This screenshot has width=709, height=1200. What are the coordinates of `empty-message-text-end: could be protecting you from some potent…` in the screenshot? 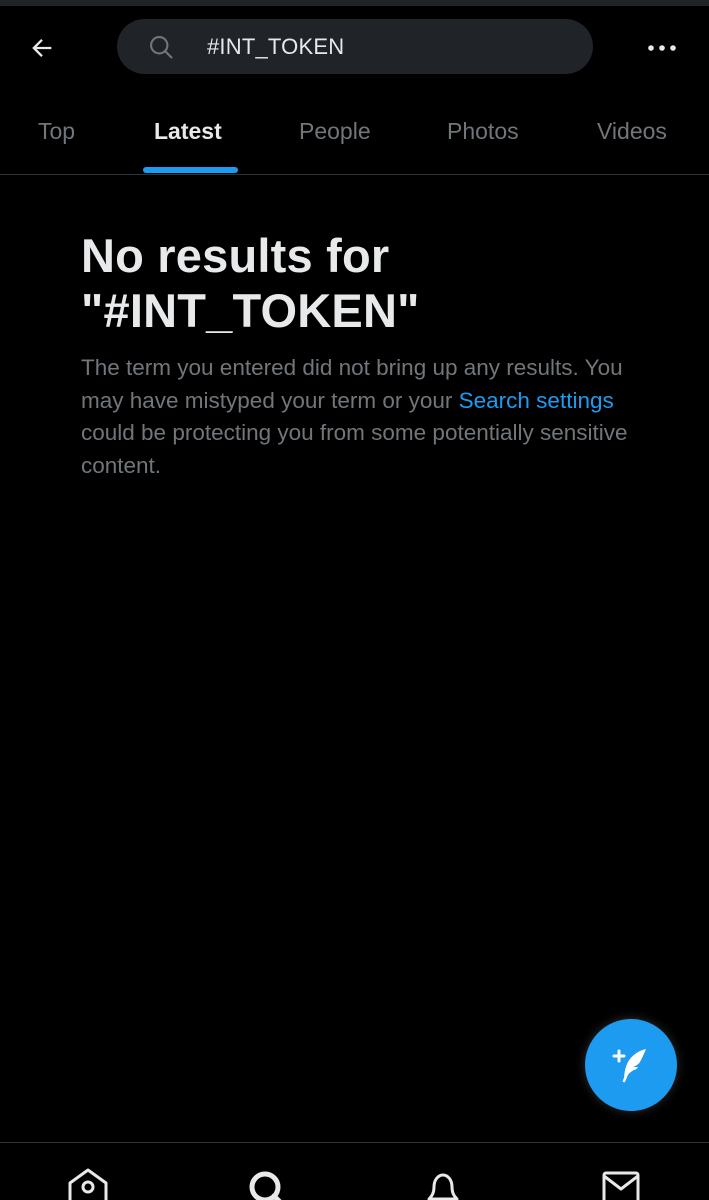 It's located at (354, 449).